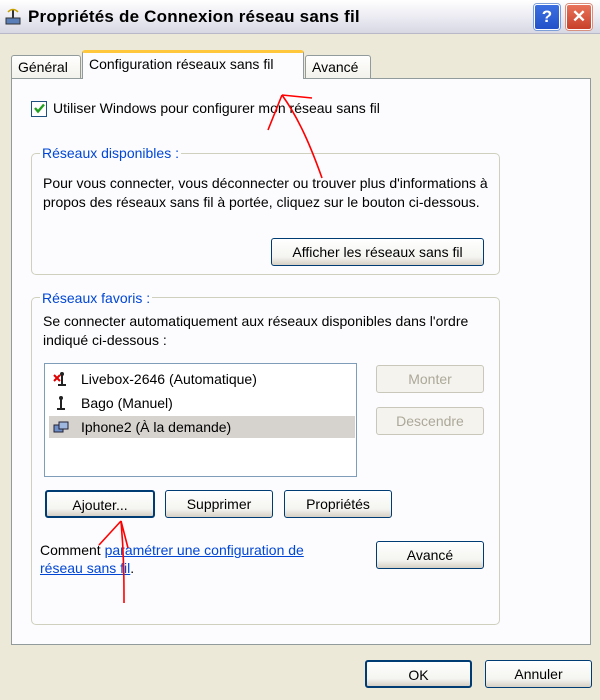 This screenshot has height=700, width=600. What do you see at coordinates (156, 427) in the screenshot?
I see `network-label: Iphone2 (À la demande)` at bounding box center [156, 427].